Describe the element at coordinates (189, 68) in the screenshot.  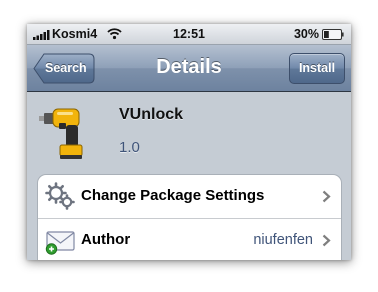
I see `navigation-bar: Search Details Install` at that location.